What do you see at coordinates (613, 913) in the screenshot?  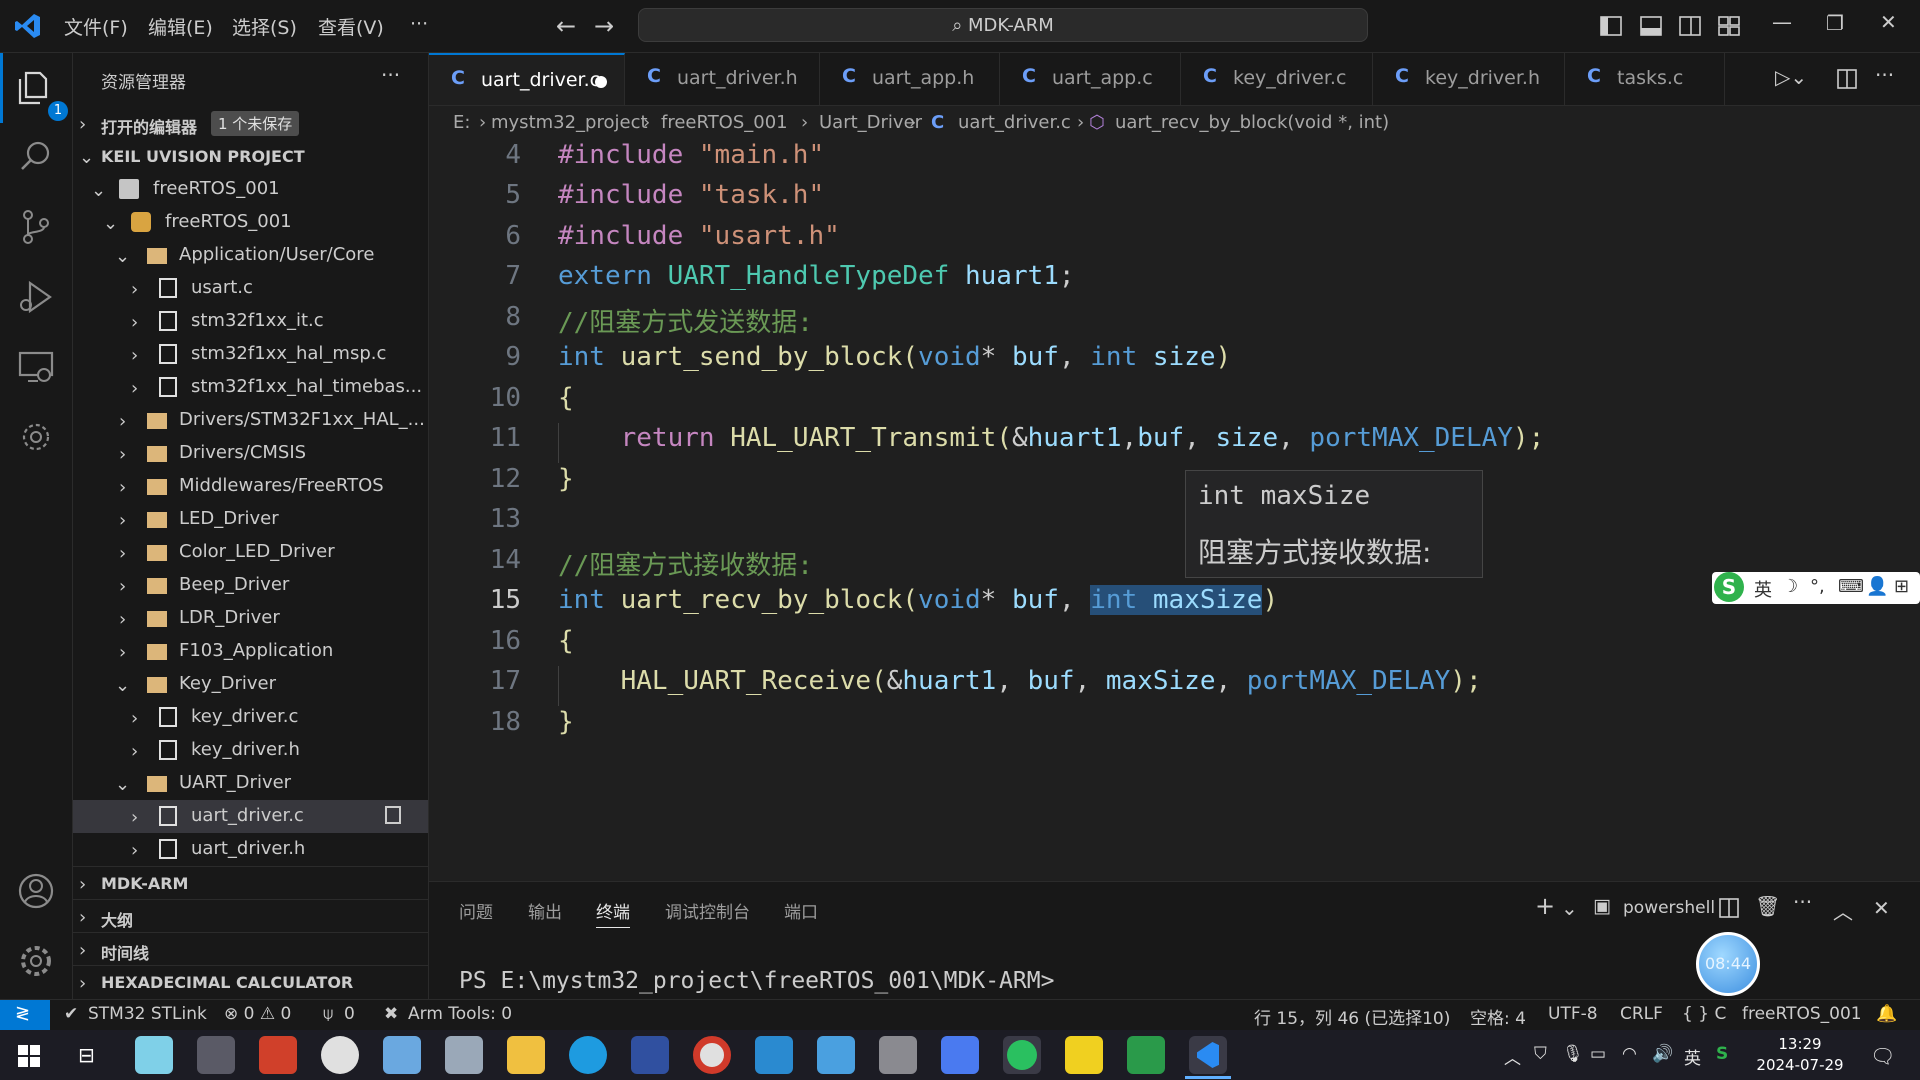 I see `tab-terminal: 终端` at bounding box center [613, 913].